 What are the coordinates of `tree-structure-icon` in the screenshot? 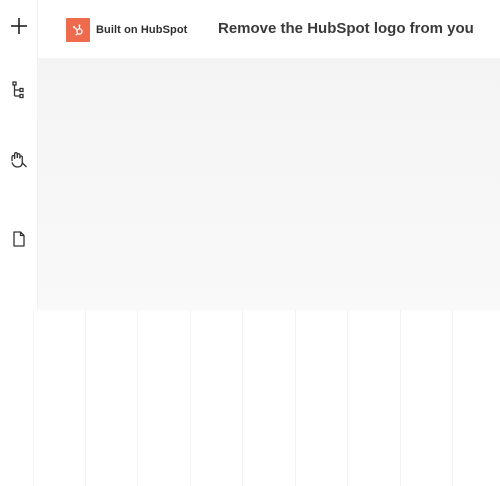 It's located at (18, 90).